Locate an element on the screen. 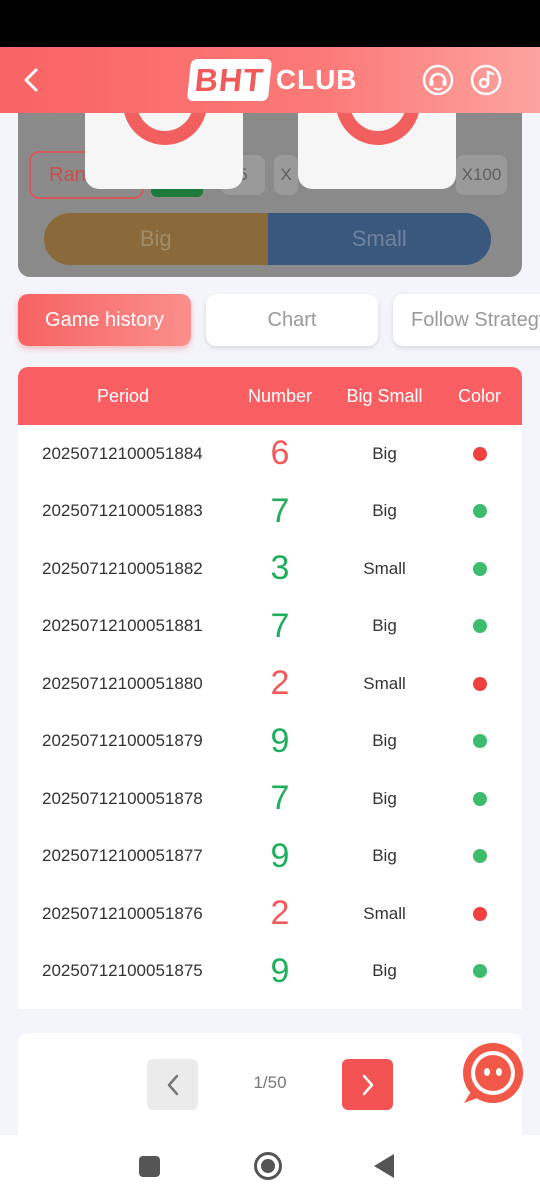 This screenshot has height=1200, width=540. small-button: Small is located at coordinates (379, 239).